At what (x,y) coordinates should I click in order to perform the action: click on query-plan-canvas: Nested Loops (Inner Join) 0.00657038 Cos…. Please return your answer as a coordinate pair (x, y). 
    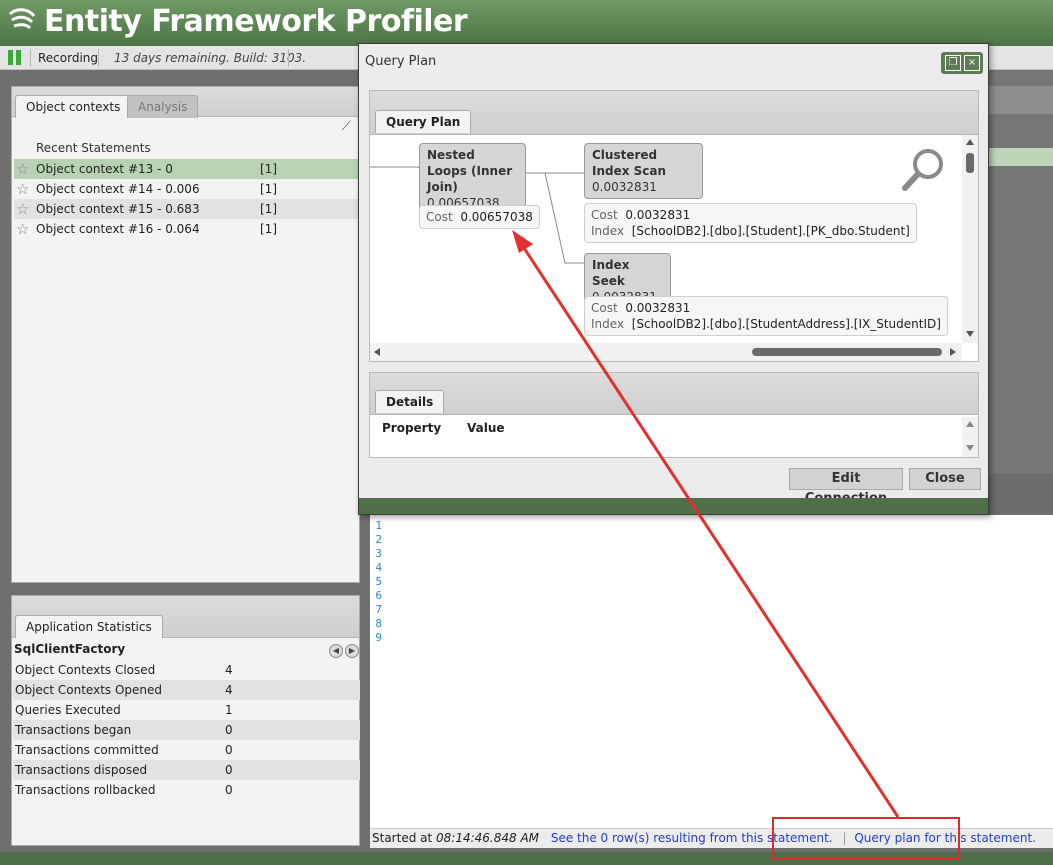
    Looking at the image, I should click on (666, 239).